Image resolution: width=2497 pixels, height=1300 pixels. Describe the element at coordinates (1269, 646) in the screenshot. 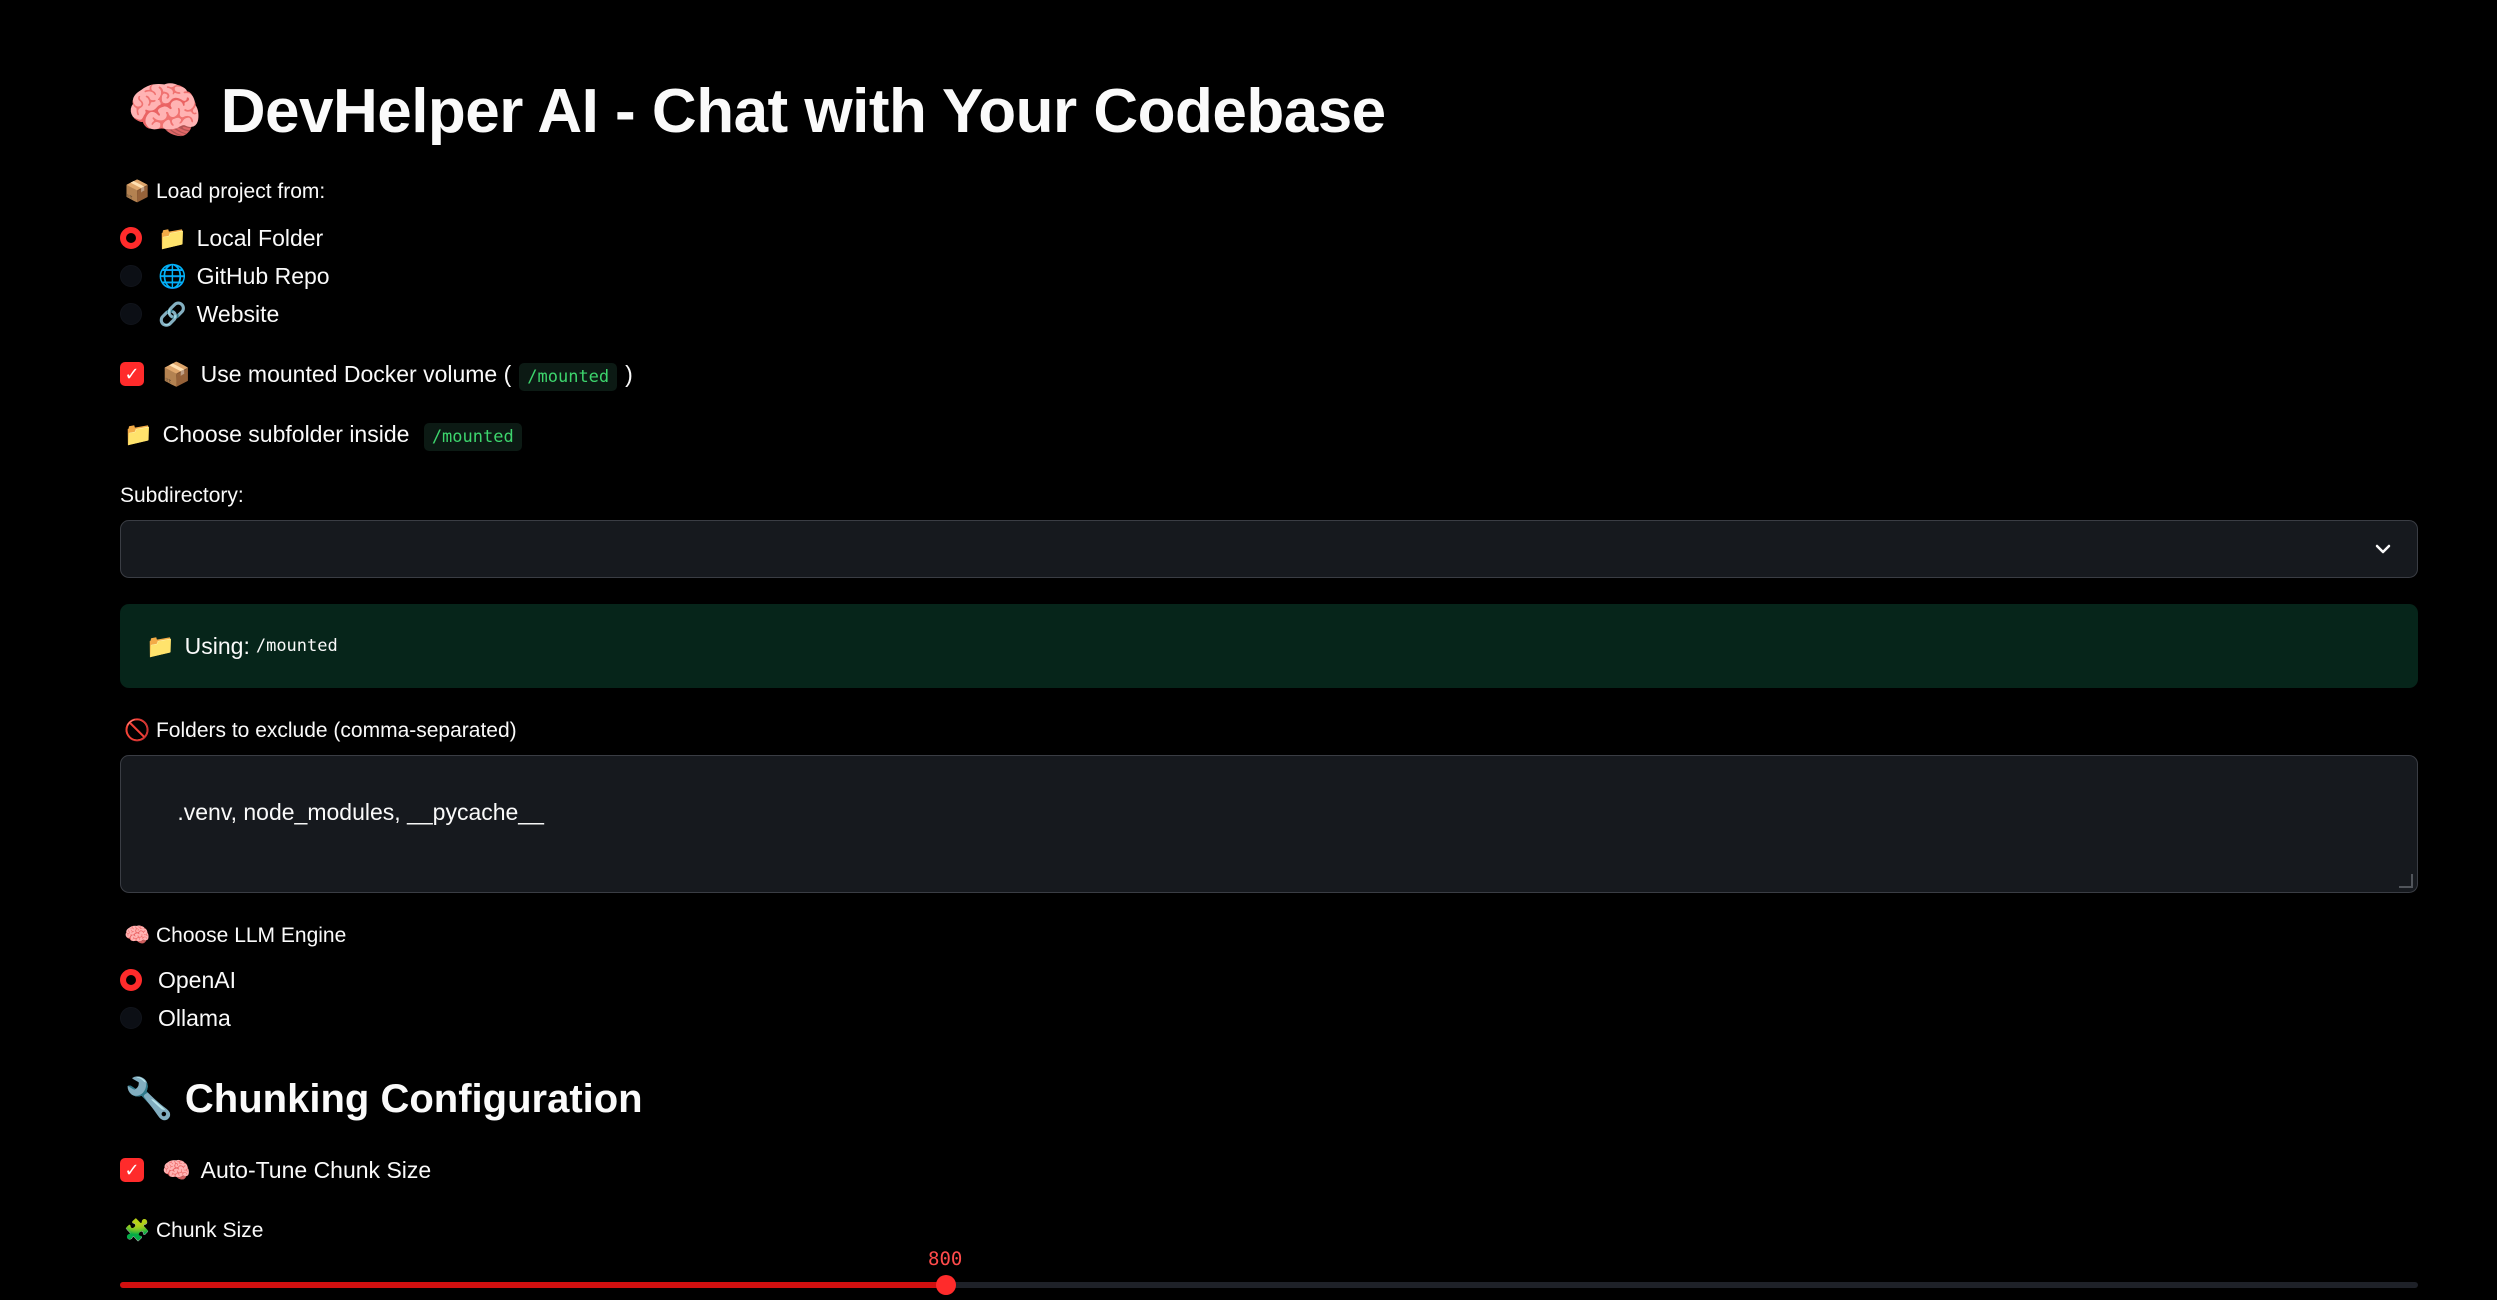

I see `using-path-alert: 📁 Using: /mounted` at that location.